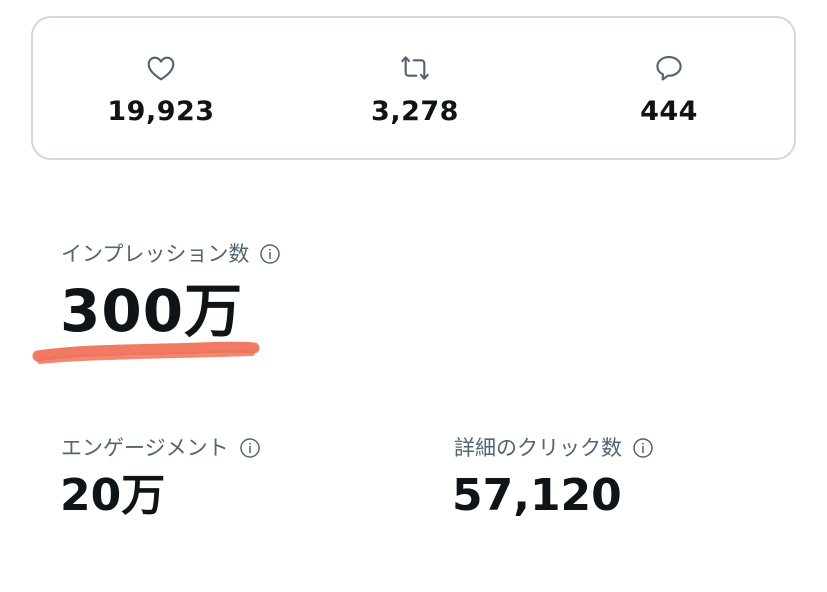 Image resolution: width=827 pixels, height=592 pixels. I want to click on impressions-label: インプレッション数, so click(171, 254).